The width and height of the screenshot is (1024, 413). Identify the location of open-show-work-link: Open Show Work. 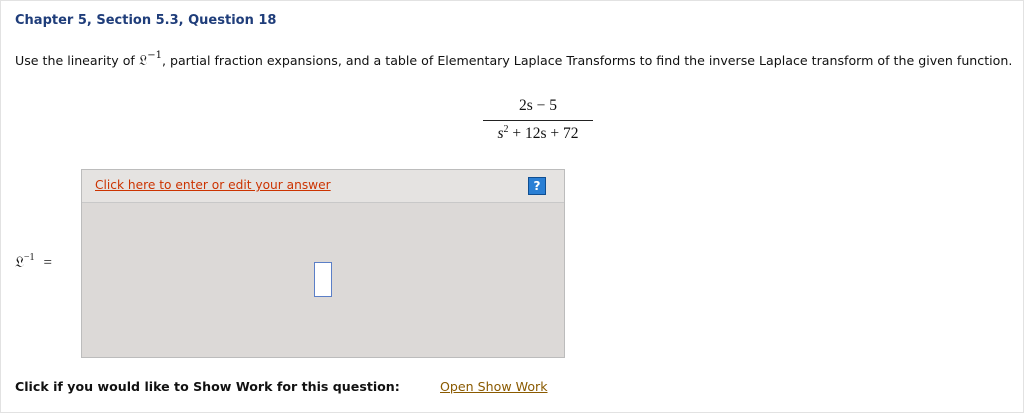
(494, 386).